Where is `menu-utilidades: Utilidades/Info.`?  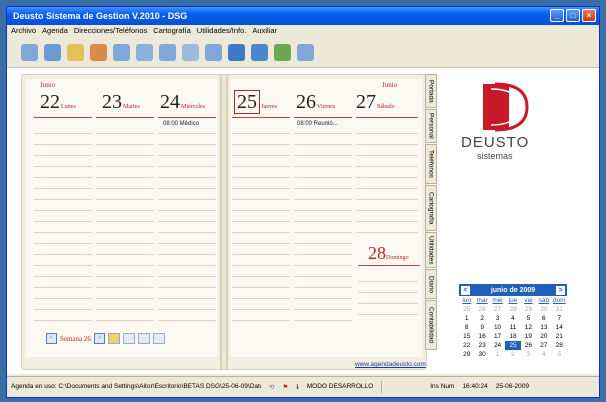 menu-utilidades: Utilidades/Info. is located at coordinates (222, 31).